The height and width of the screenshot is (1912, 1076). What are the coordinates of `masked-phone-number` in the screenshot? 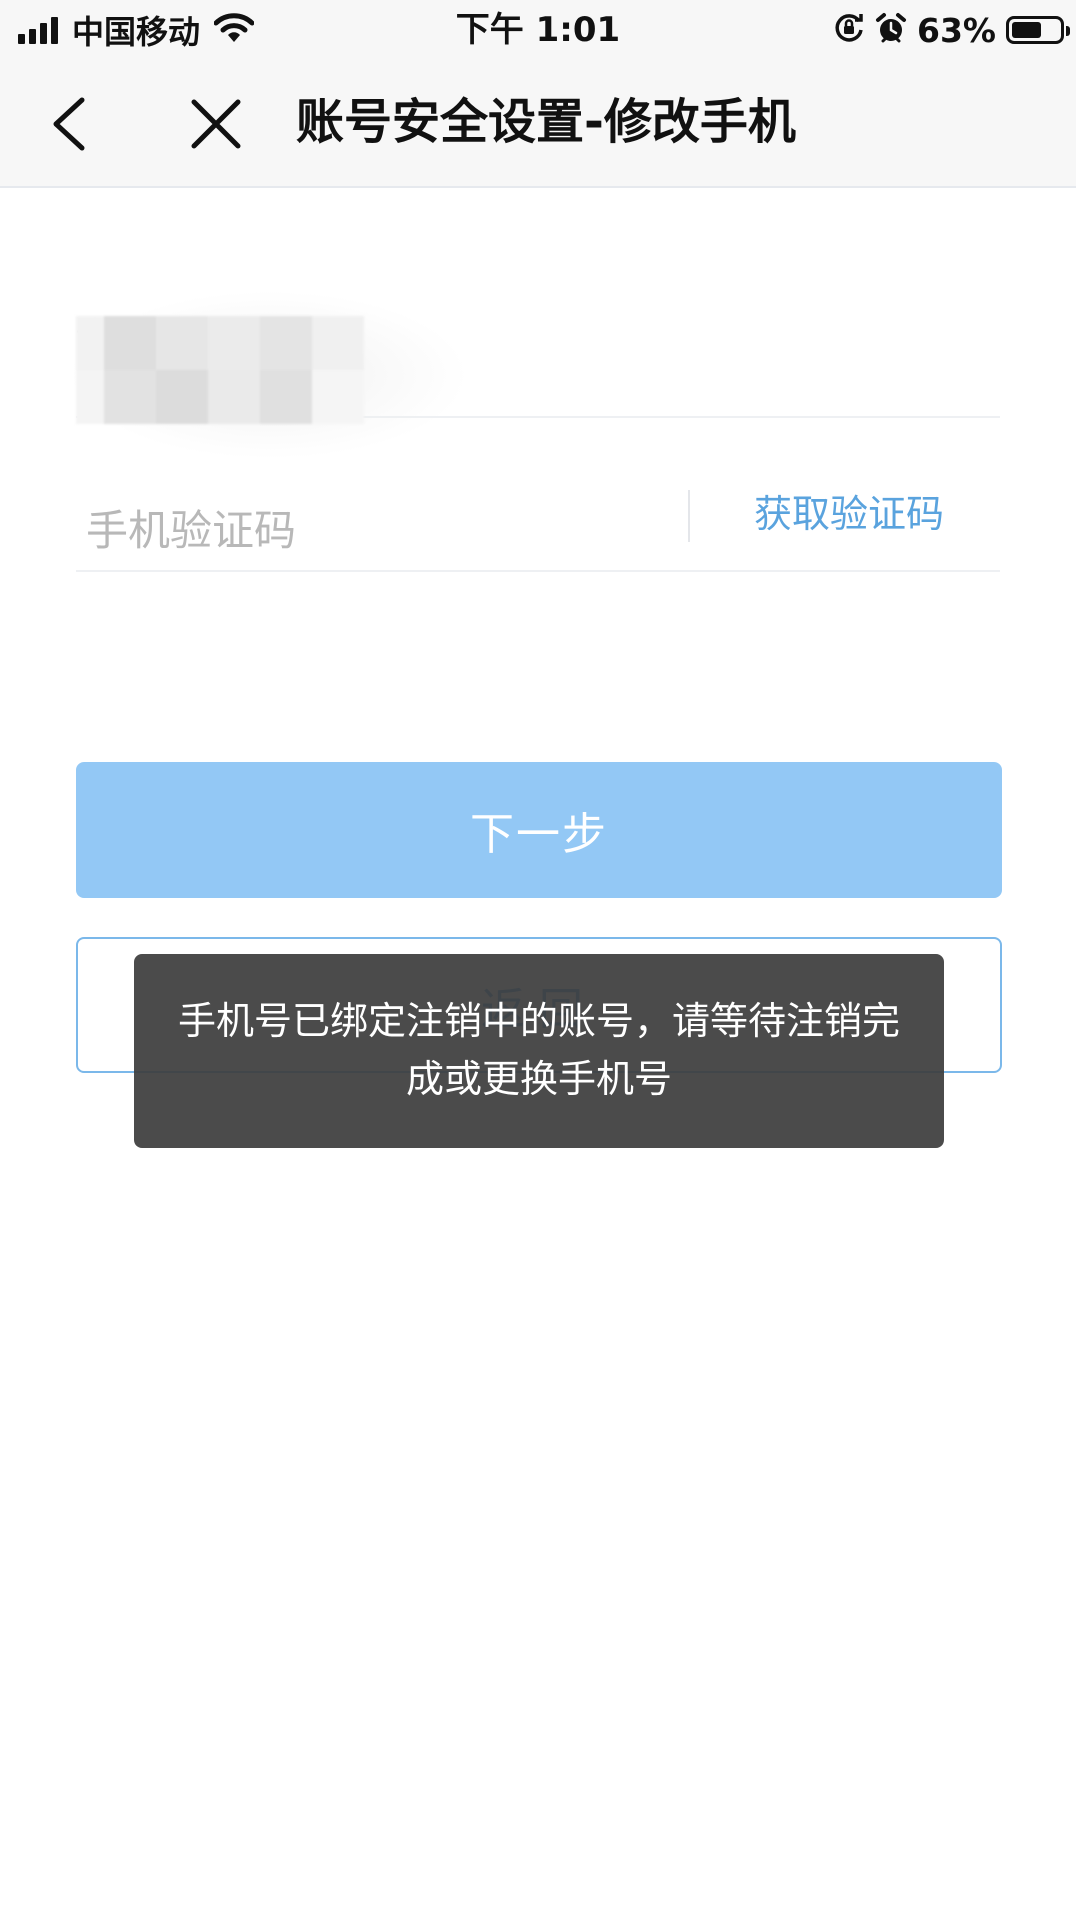 It's located at (271, 379).